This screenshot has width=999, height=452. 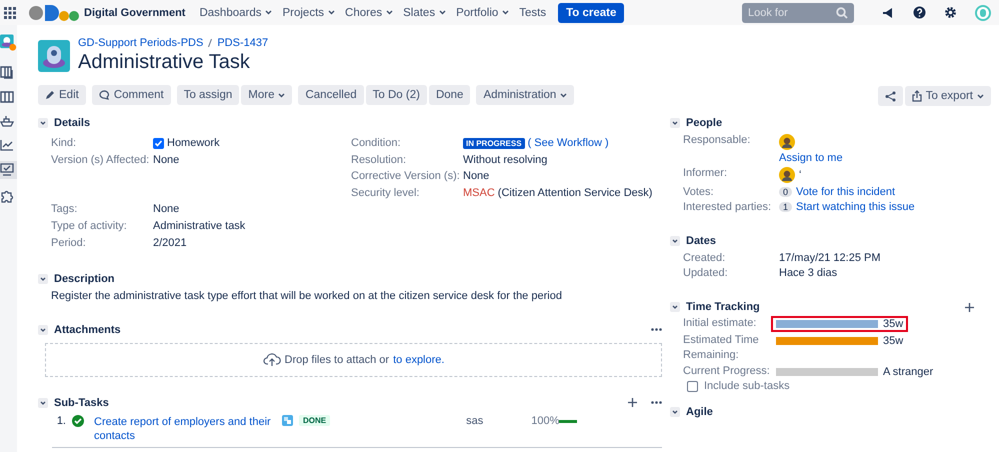 What do you see at coordinates (7, 72) in the screenshot?
I see `board-icon` at bounding box center [7, 72].